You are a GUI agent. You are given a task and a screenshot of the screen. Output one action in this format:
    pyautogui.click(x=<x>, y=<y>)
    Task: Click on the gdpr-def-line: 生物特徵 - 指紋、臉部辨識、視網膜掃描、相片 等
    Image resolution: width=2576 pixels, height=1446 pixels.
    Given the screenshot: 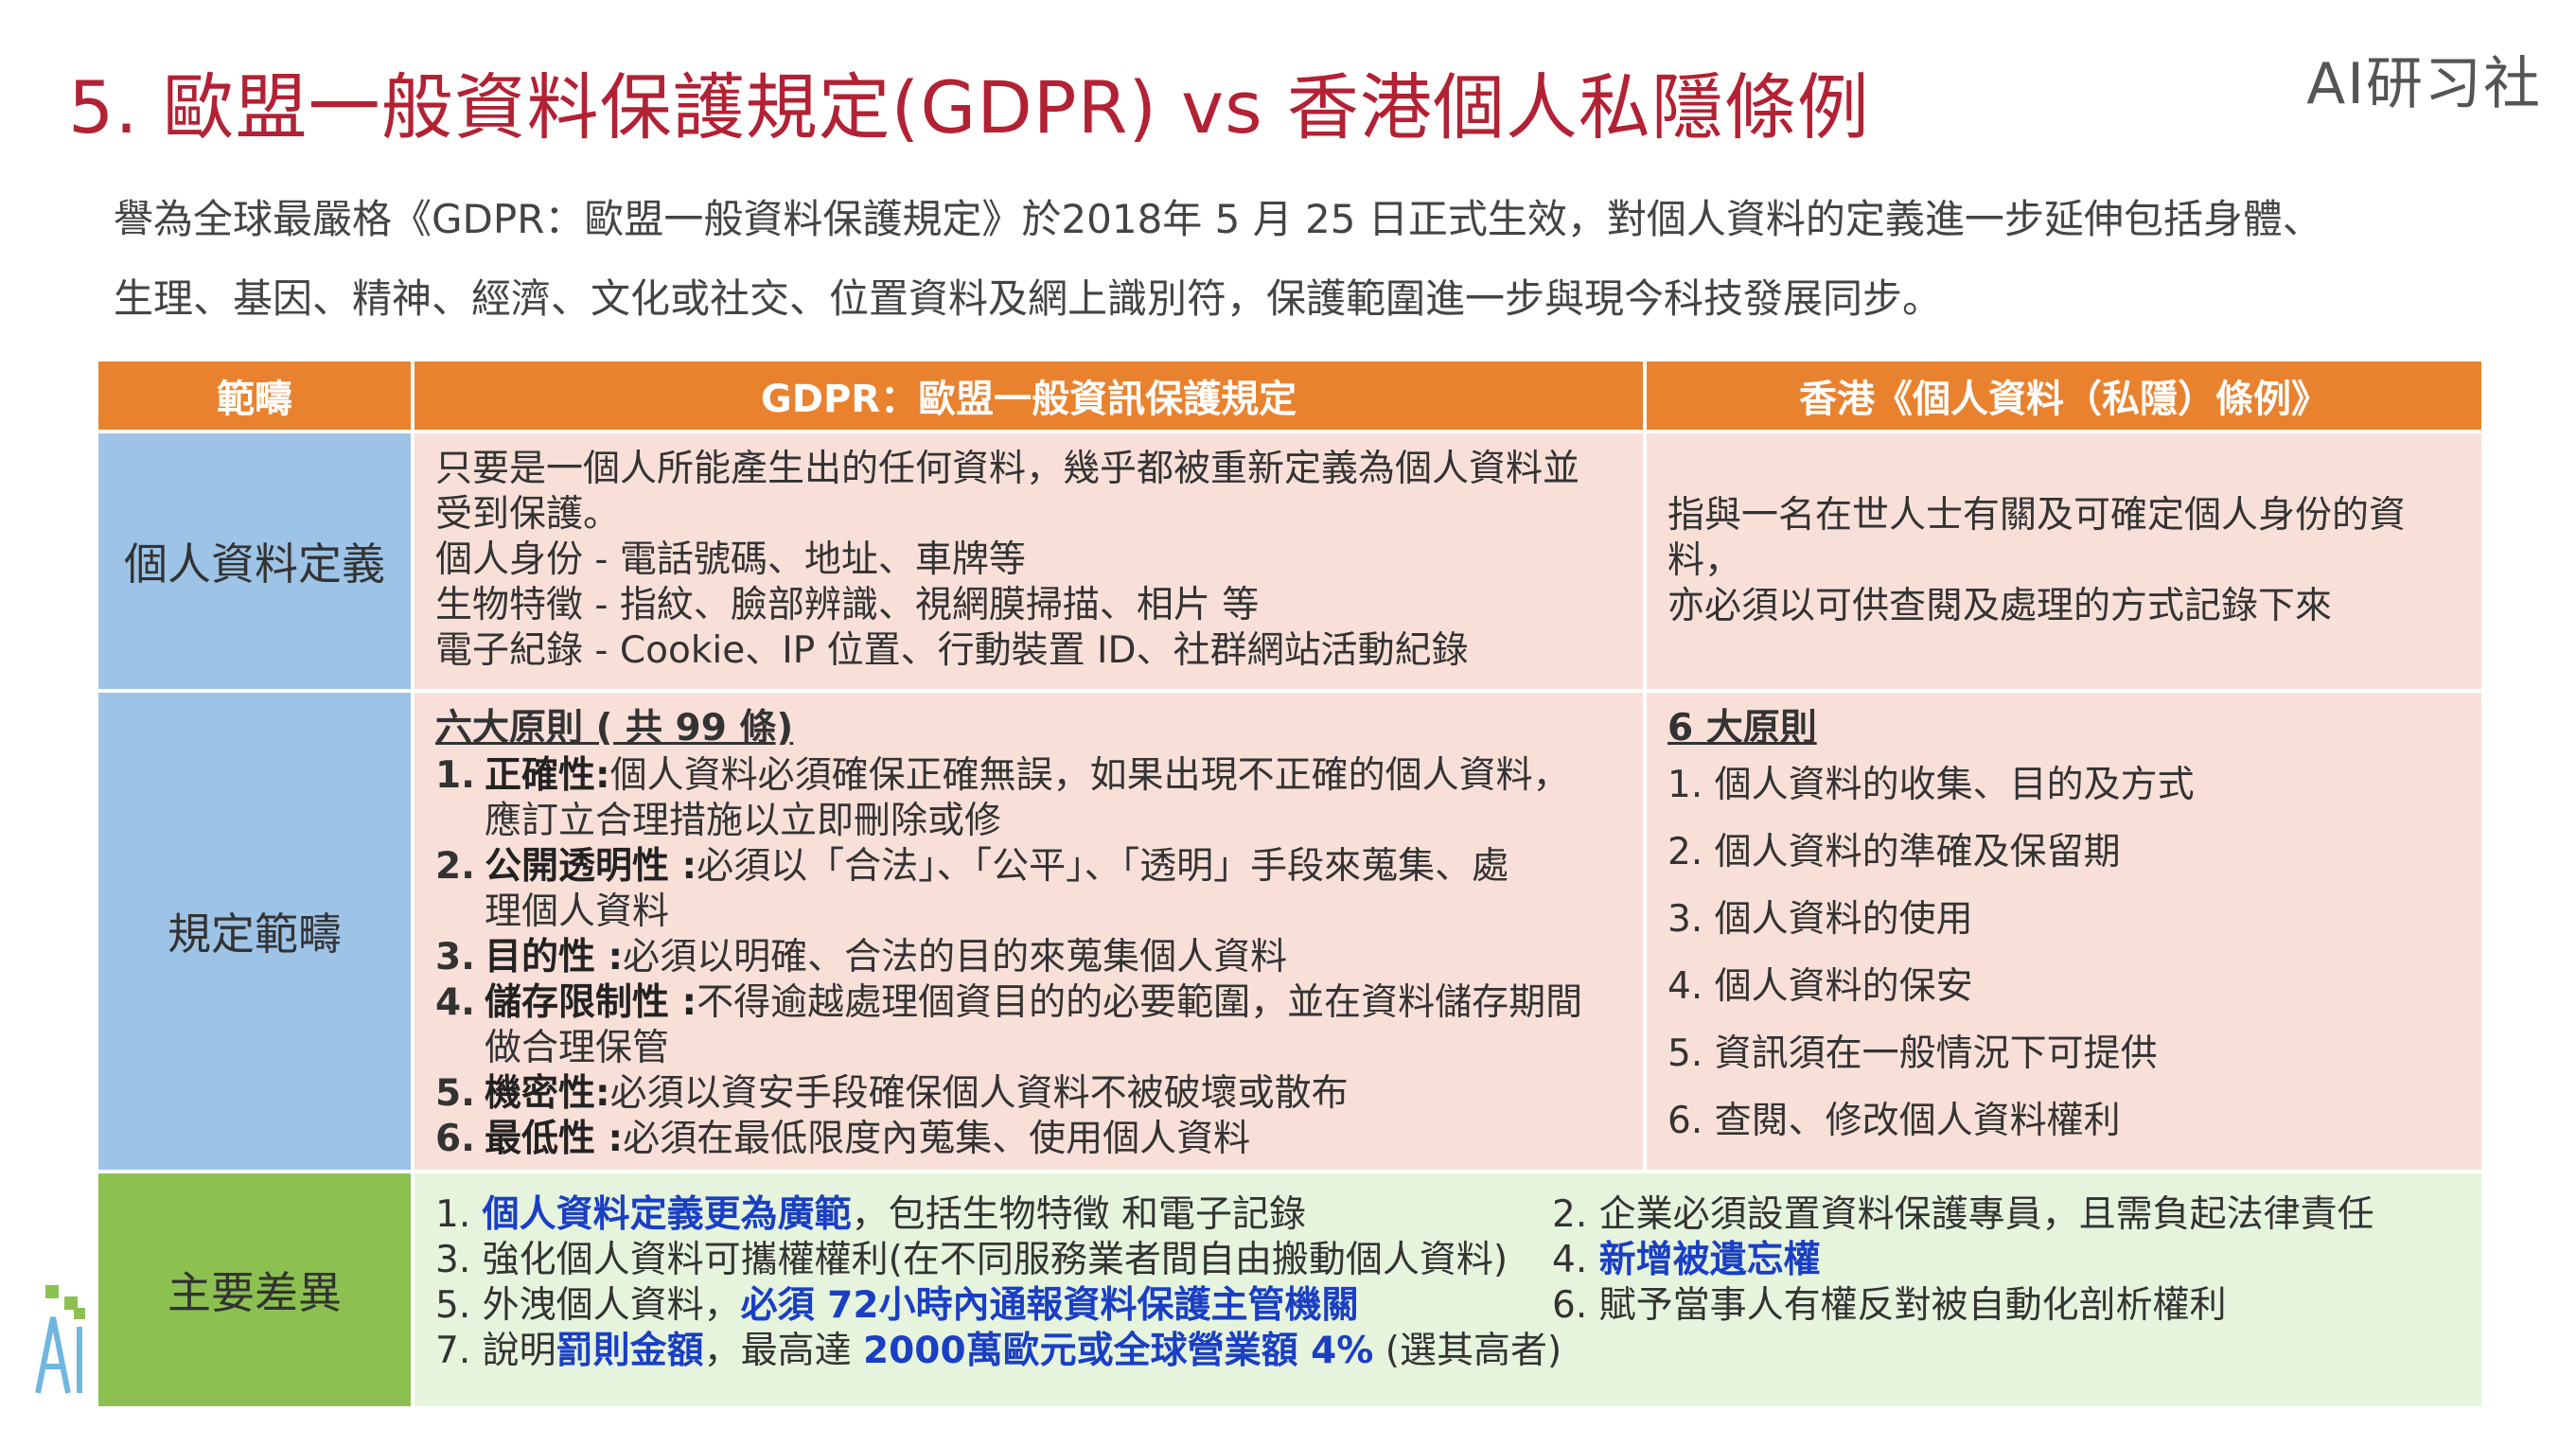 What is the action you would take?
    pyautogui.click(x=847, y=605)
    